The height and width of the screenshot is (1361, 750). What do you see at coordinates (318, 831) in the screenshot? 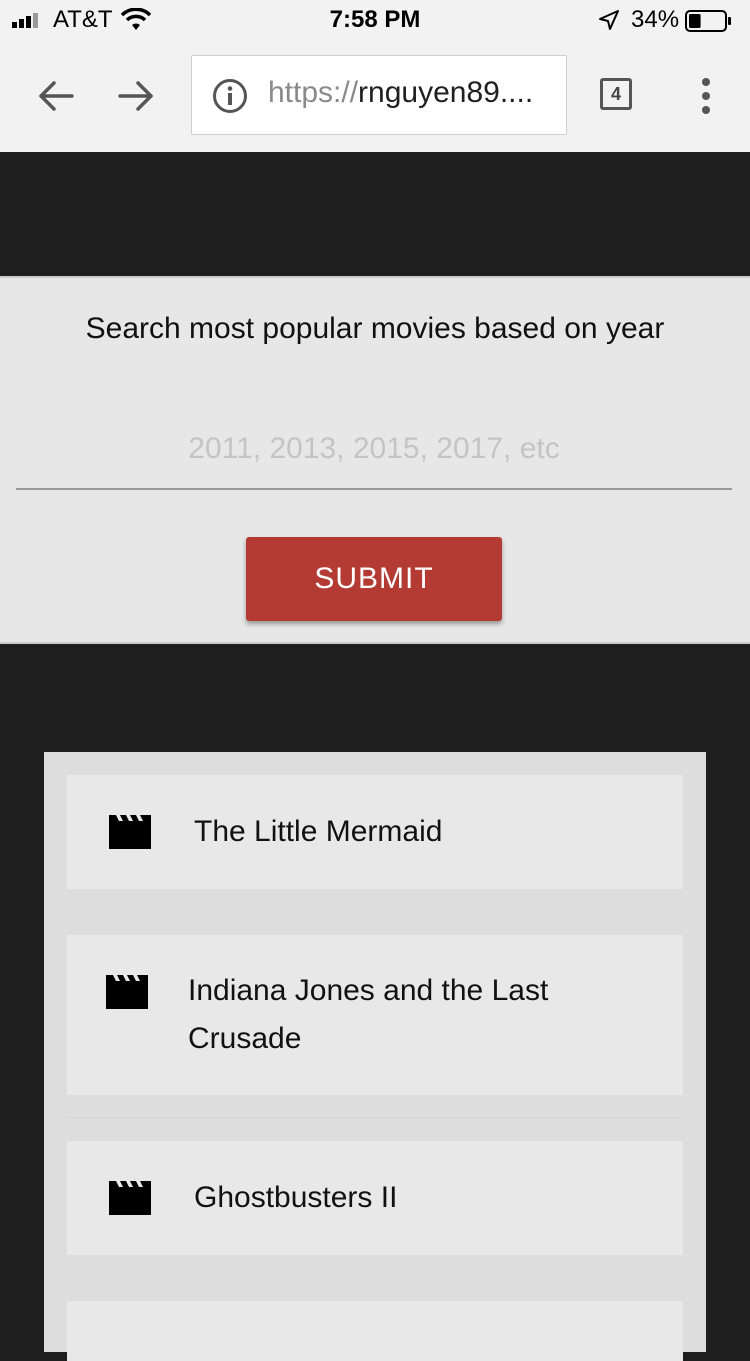
I see `movie-title: The Little Mermaid` at bounding box center [318, 831].